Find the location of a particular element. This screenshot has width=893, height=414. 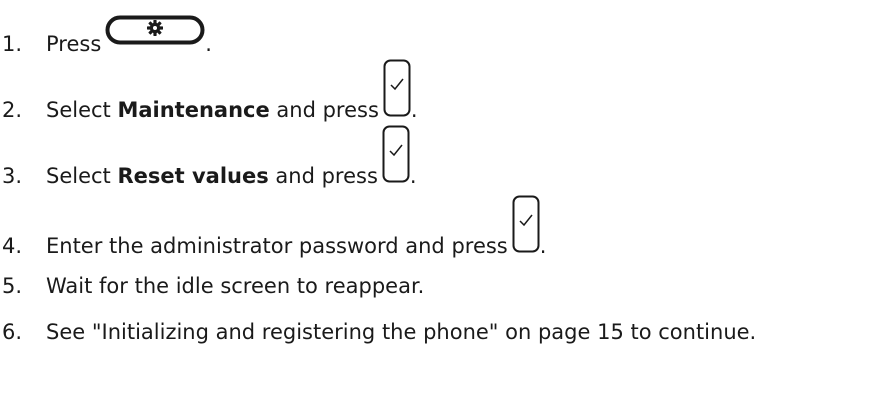

step-number: 1. is located at coordinates (12, 44).